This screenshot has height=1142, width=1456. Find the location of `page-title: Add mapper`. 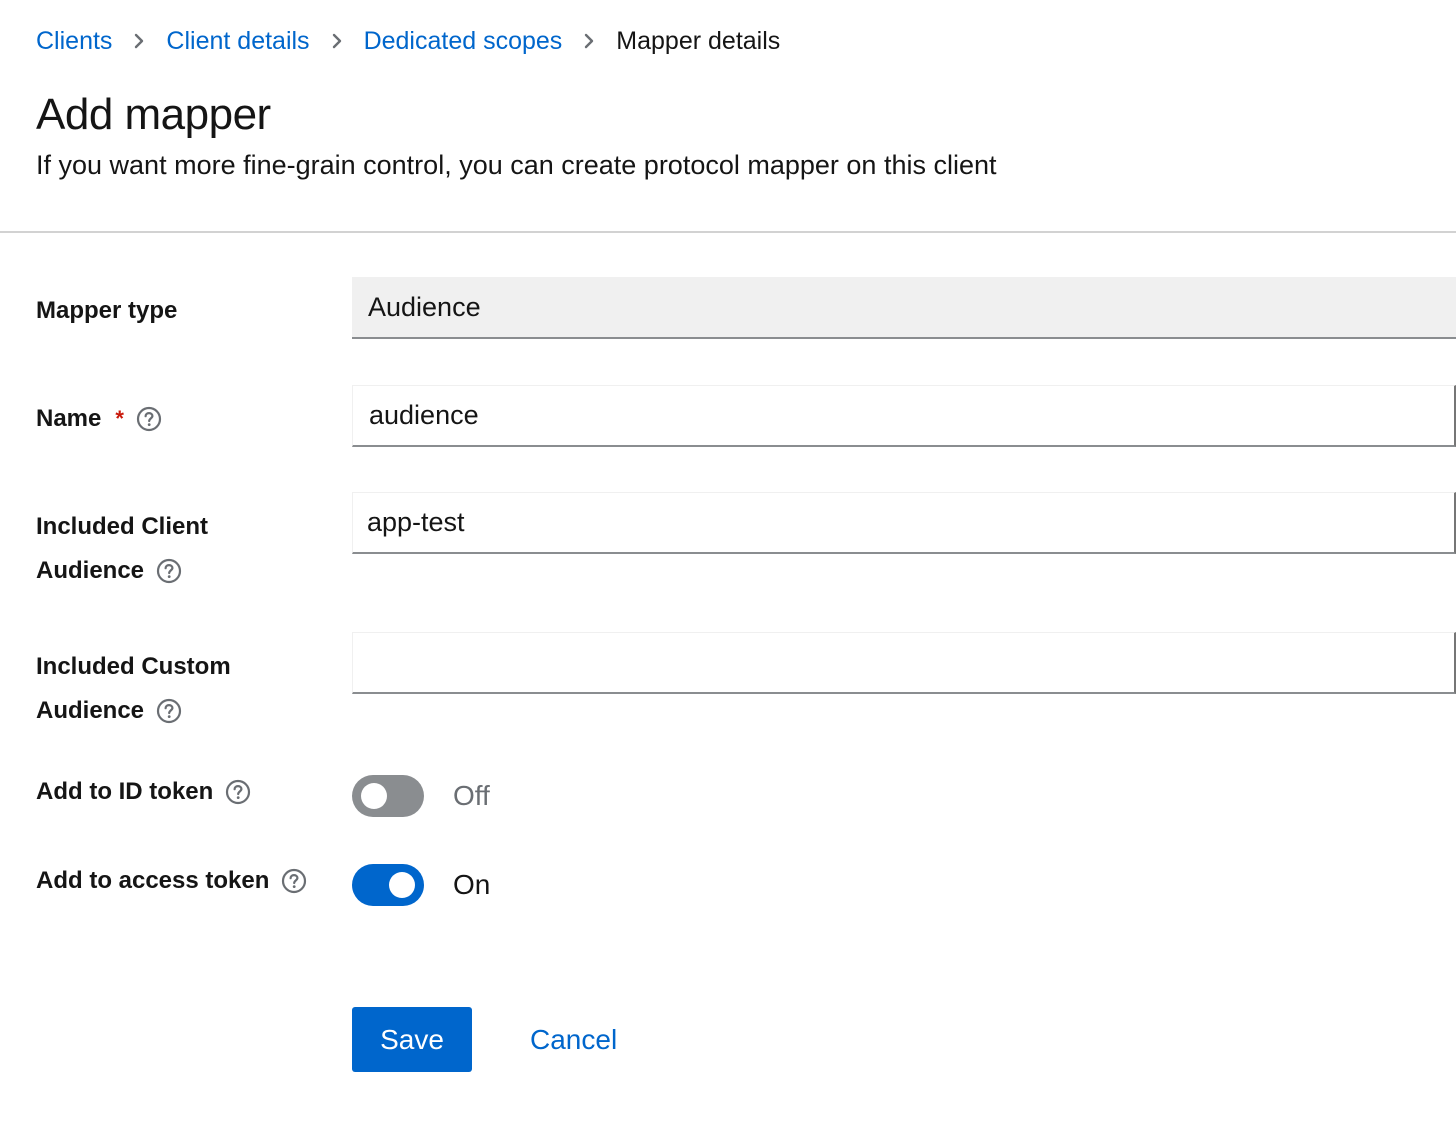

page-title: Add mapper is located at coordinates (153, 114).